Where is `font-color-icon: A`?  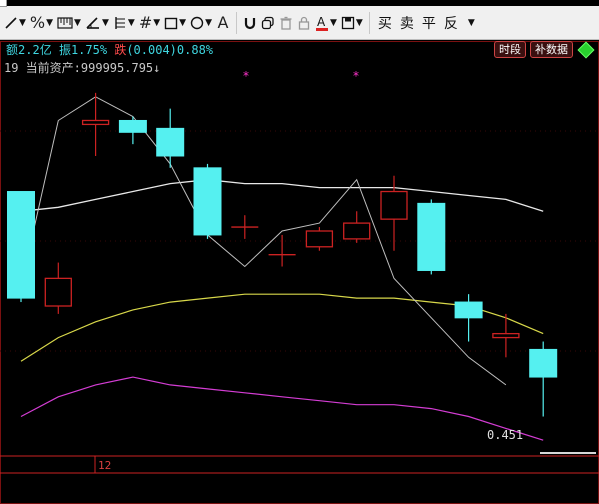
font-color-icon: A is located at coordinates (322, 23).